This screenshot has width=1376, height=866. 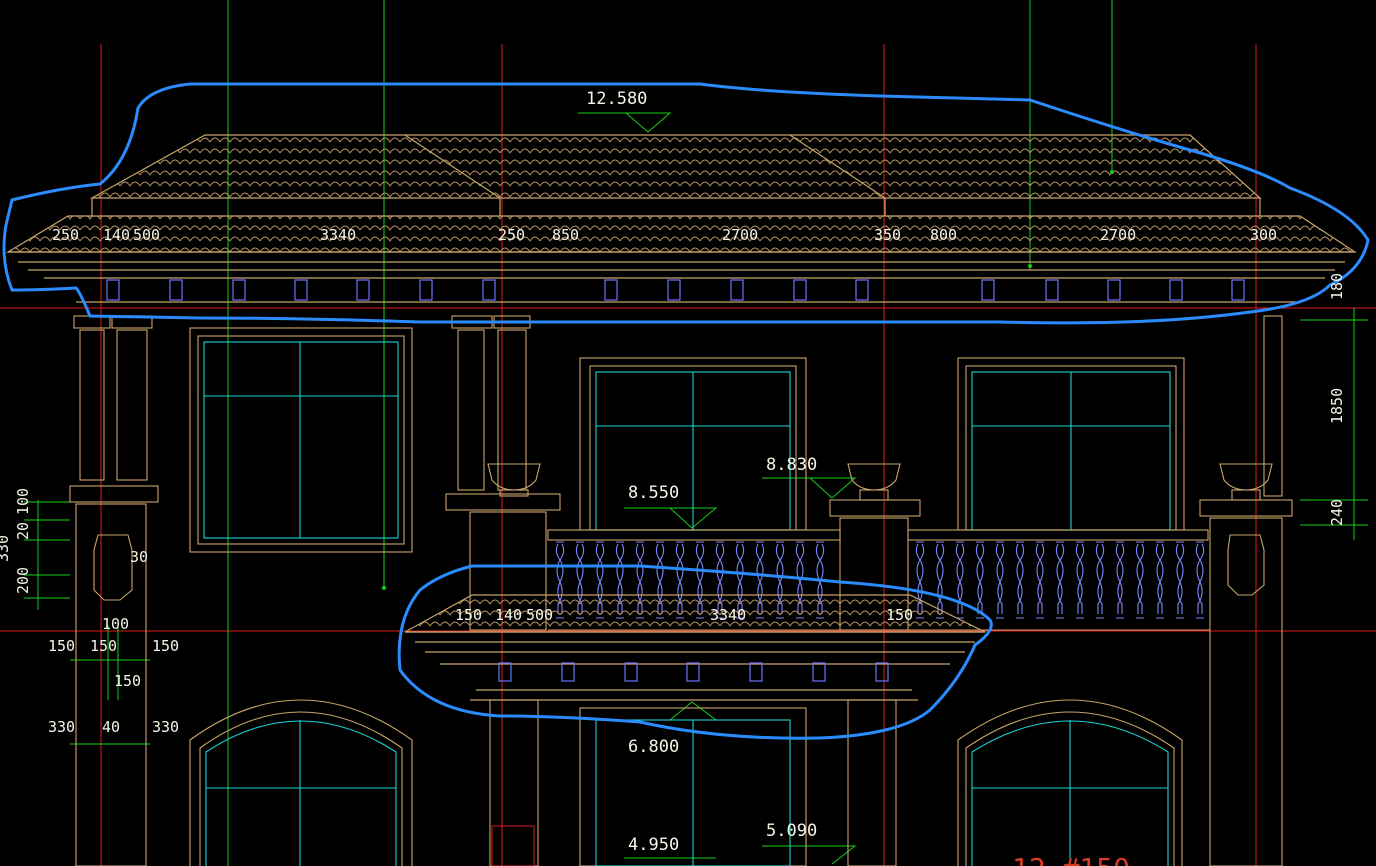 I want to click on dim-left-150d: 150, so click(x=127, y=681).